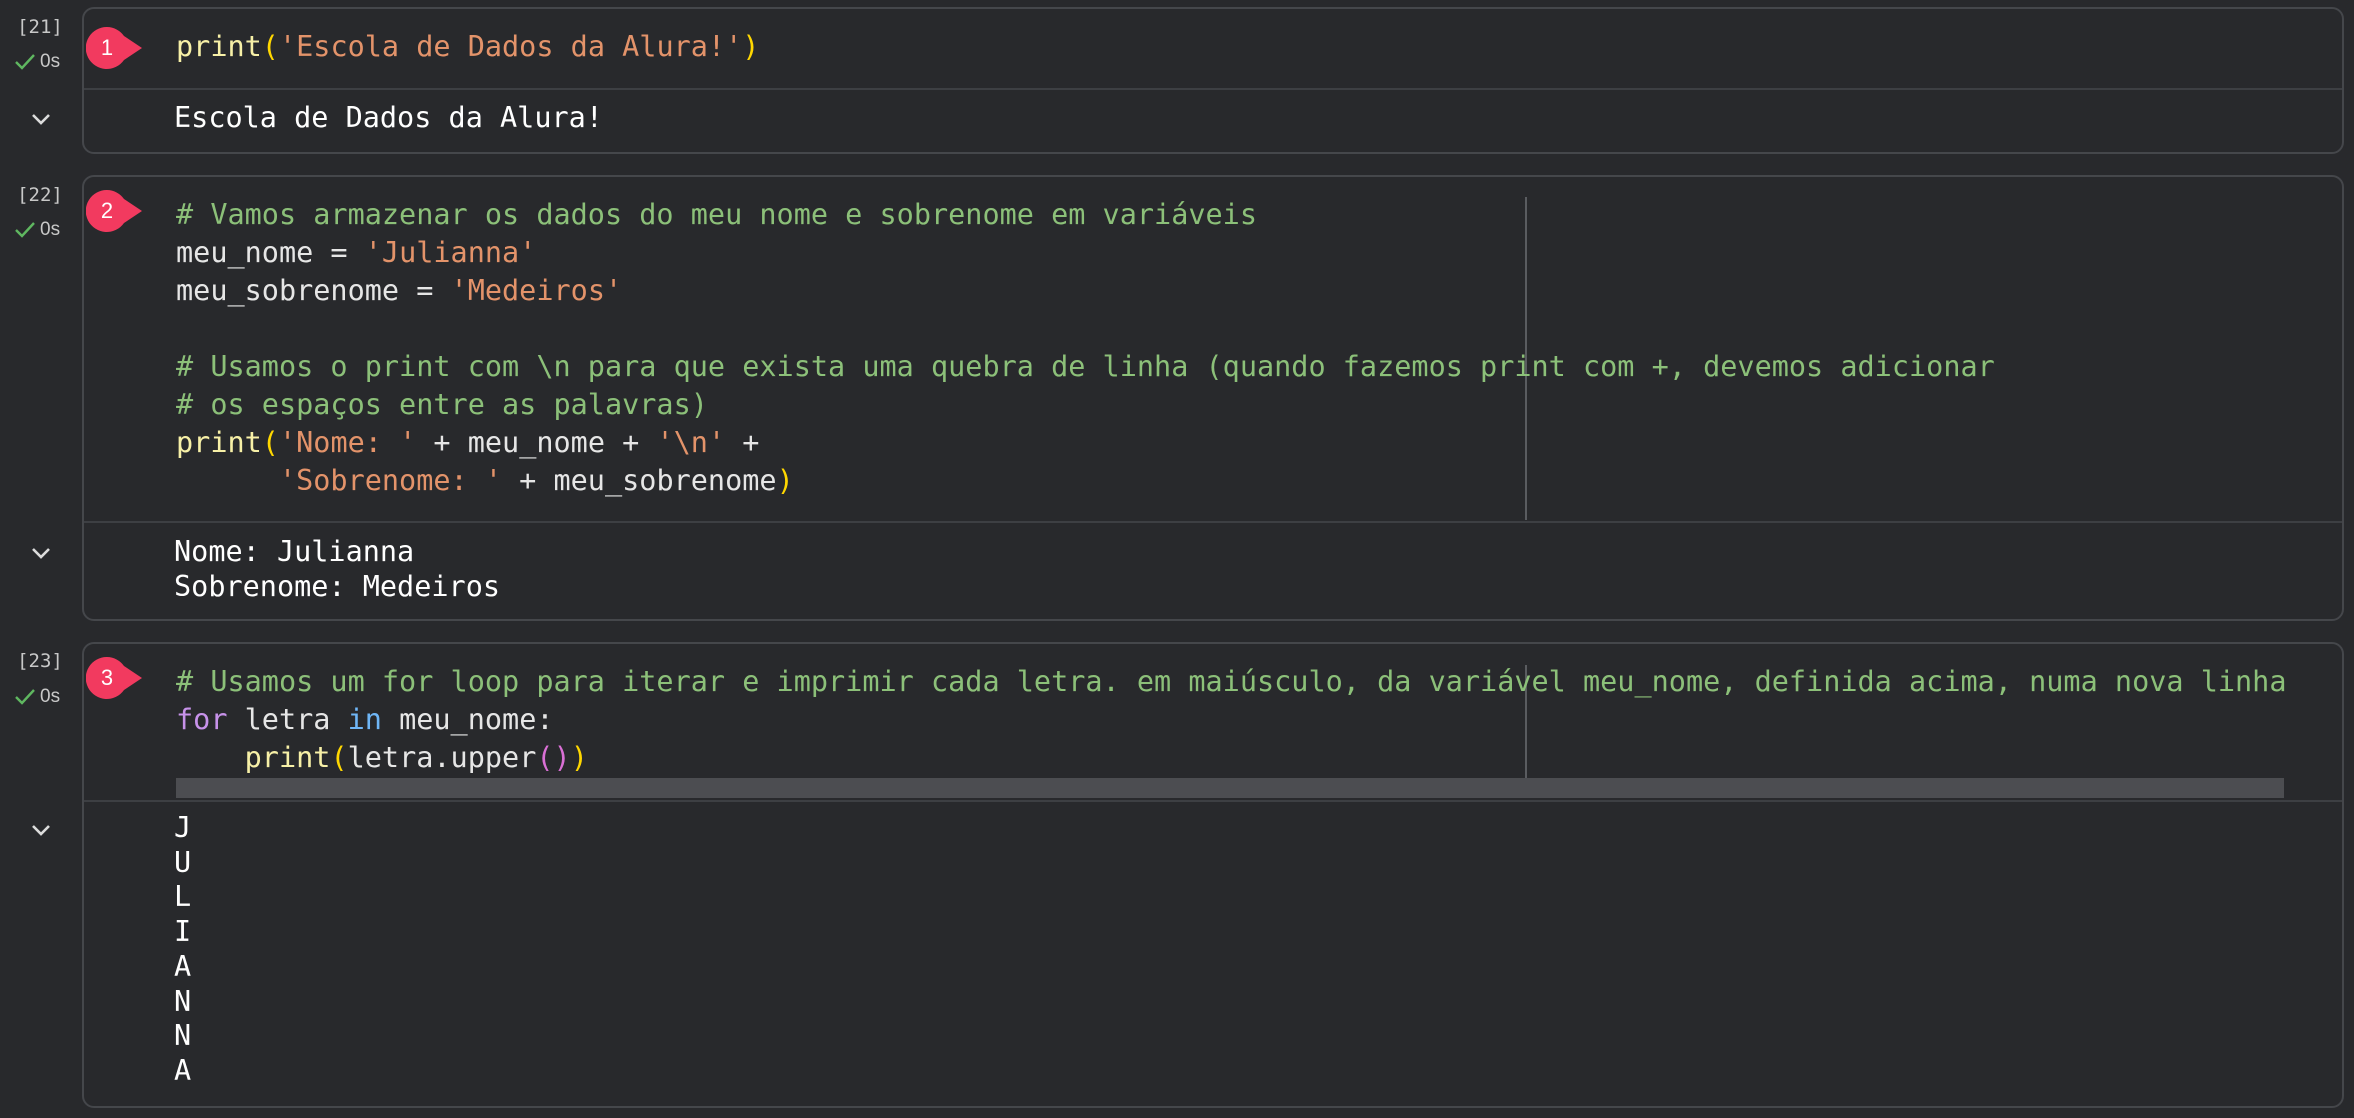  I want to click on output-line: U, so click(183, 862).